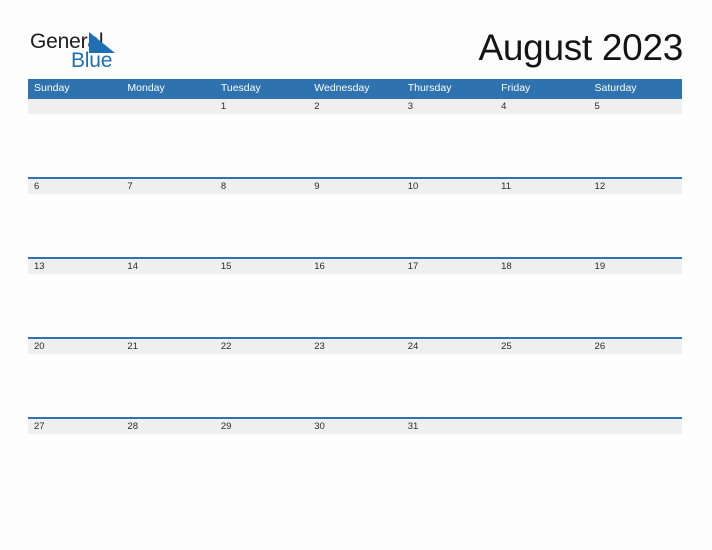 The image size is (712, 550). Describe the element at coordinates (52, 88) in the screenshot. I see `weekday-header-sunday: Sunday` at that location.